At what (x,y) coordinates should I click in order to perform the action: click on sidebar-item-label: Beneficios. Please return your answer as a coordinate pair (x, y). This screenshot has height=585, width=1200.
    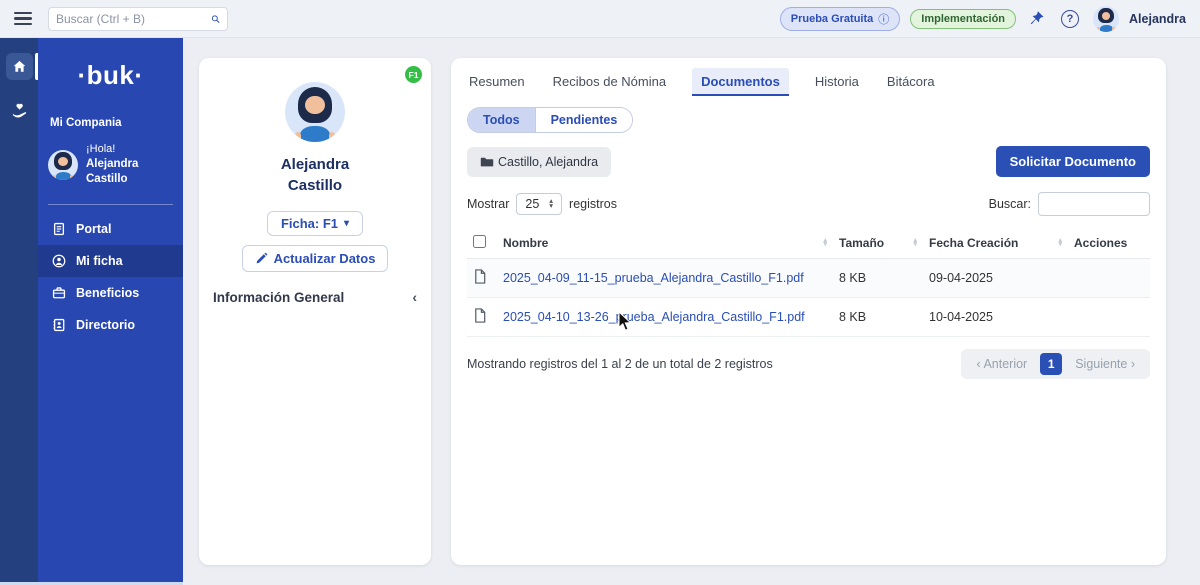
    Looking at the image, I should click on (108, 292).